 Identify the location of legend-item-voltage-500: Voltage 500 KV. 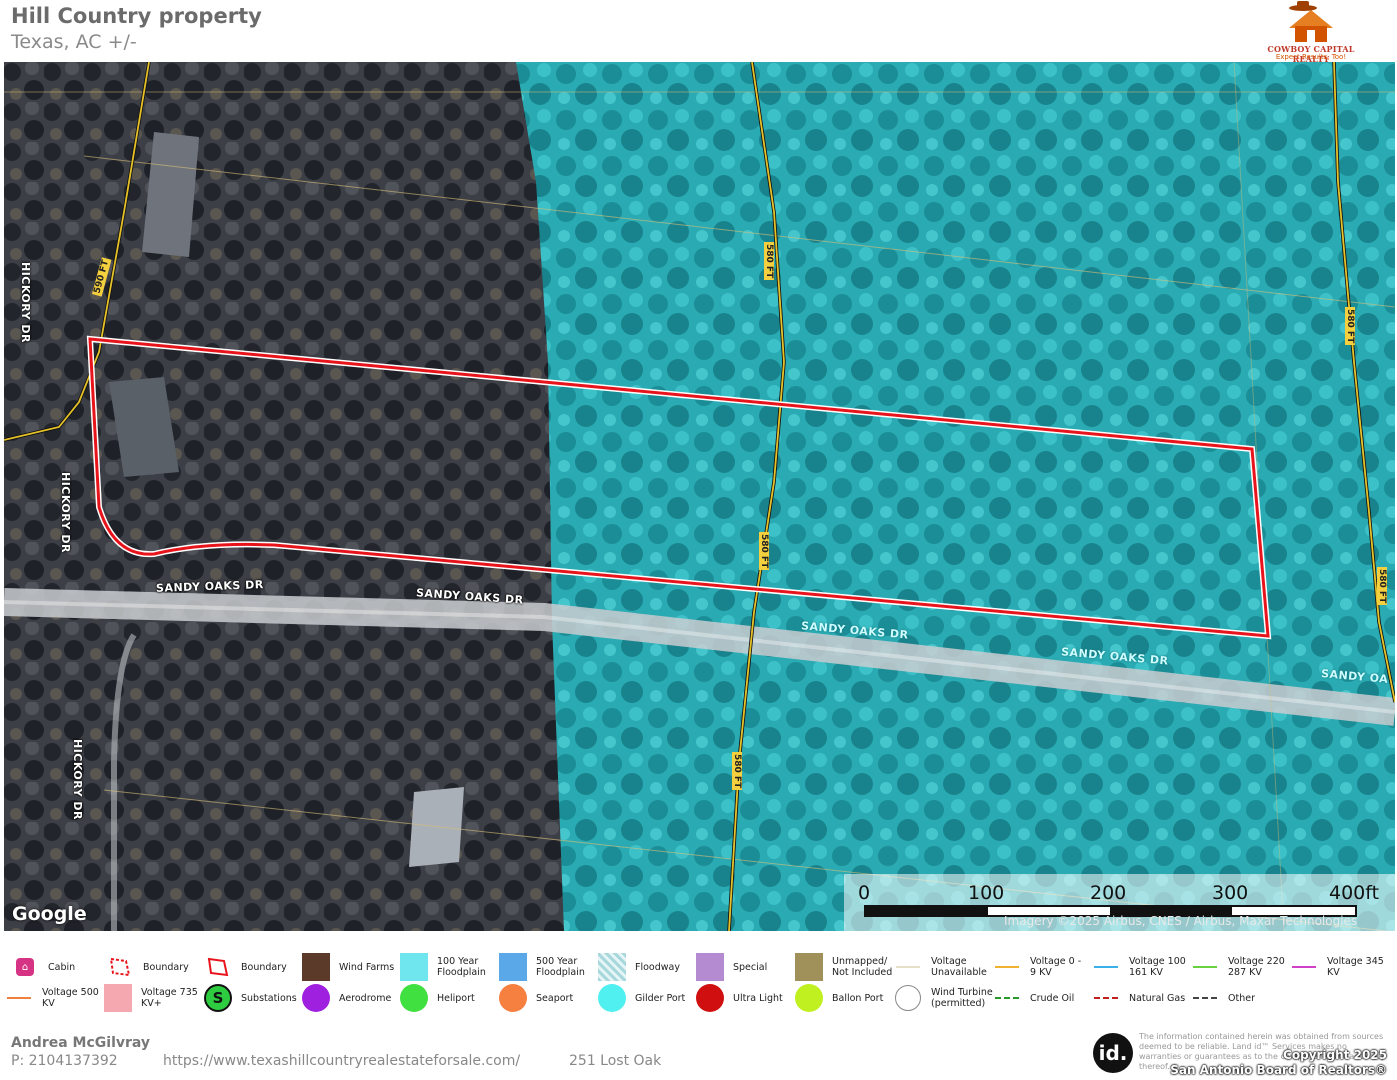
(54, 998).